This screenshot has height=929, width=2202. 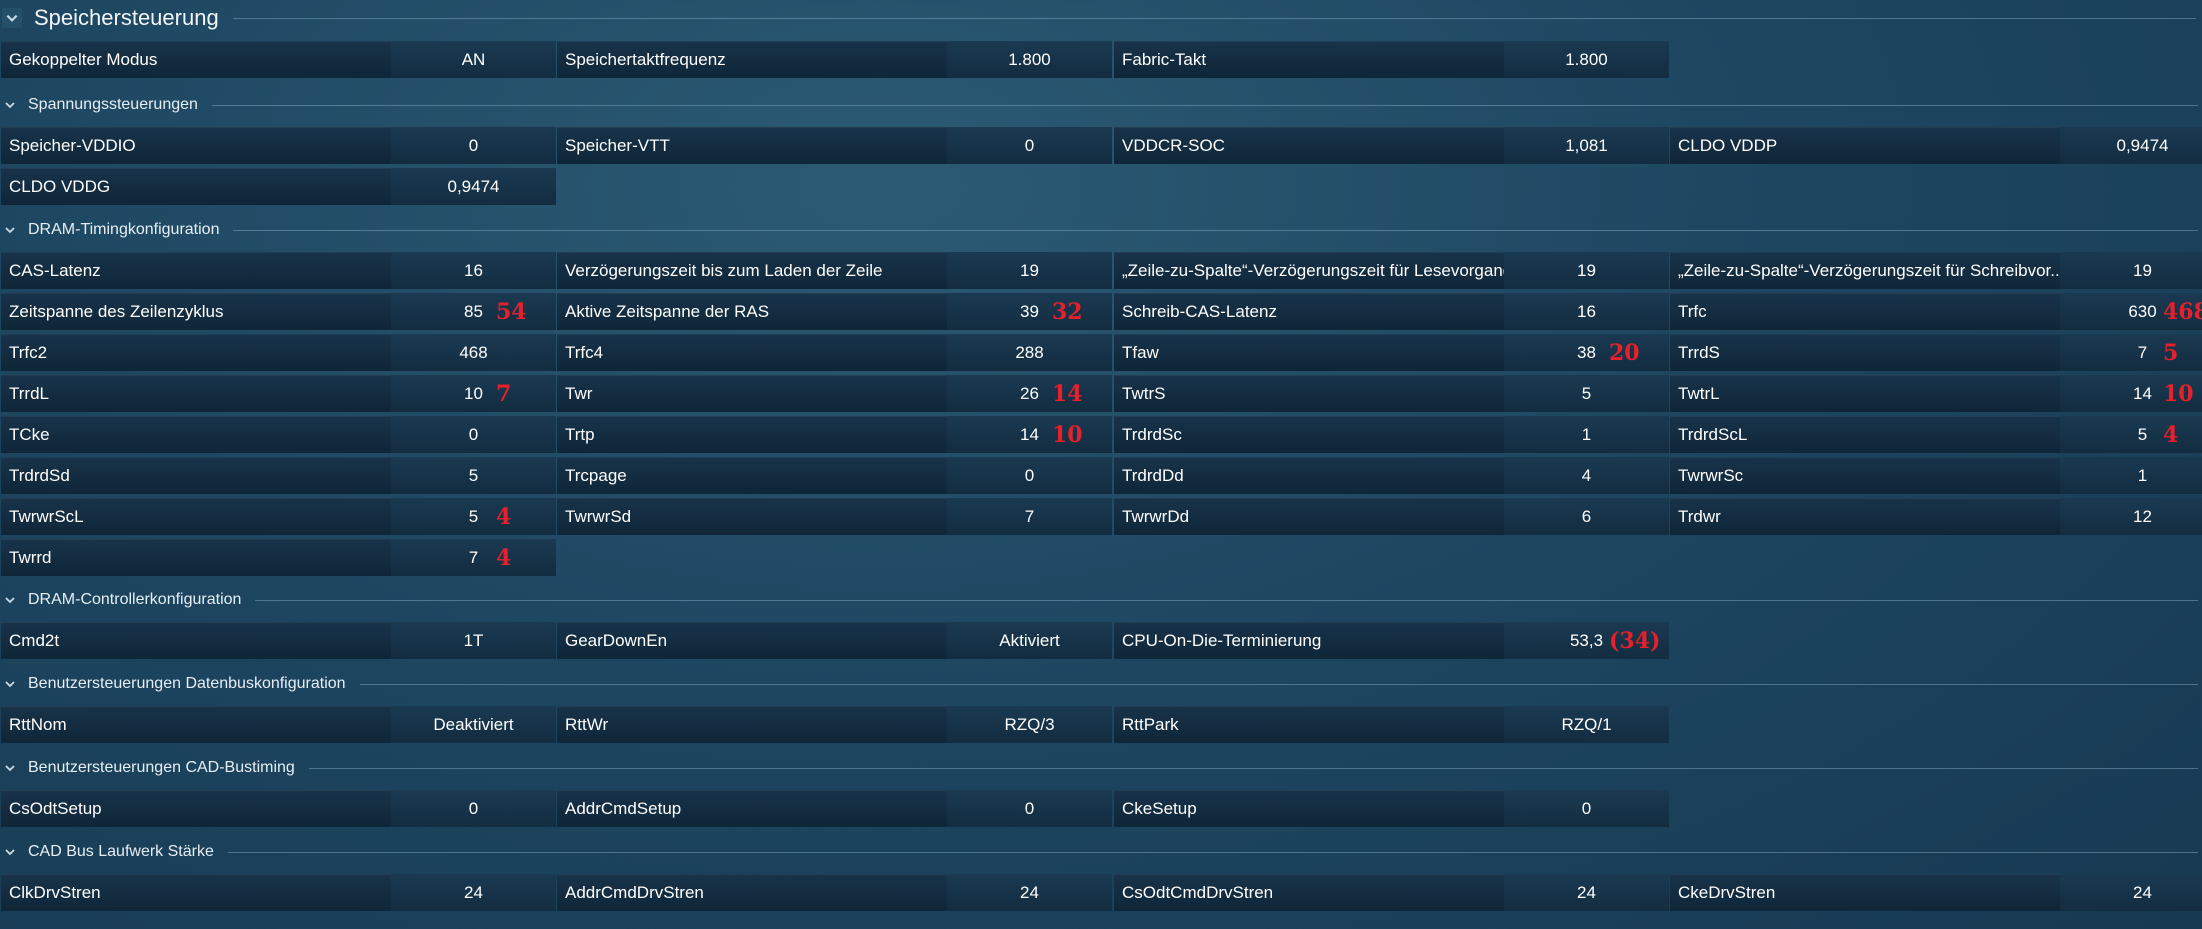 What do you see at coordinates (1101, 230) in the screenshot?
I see `section-header-timing: DRAM-Timingkonfiguration` at bounding box center [1101, 230].